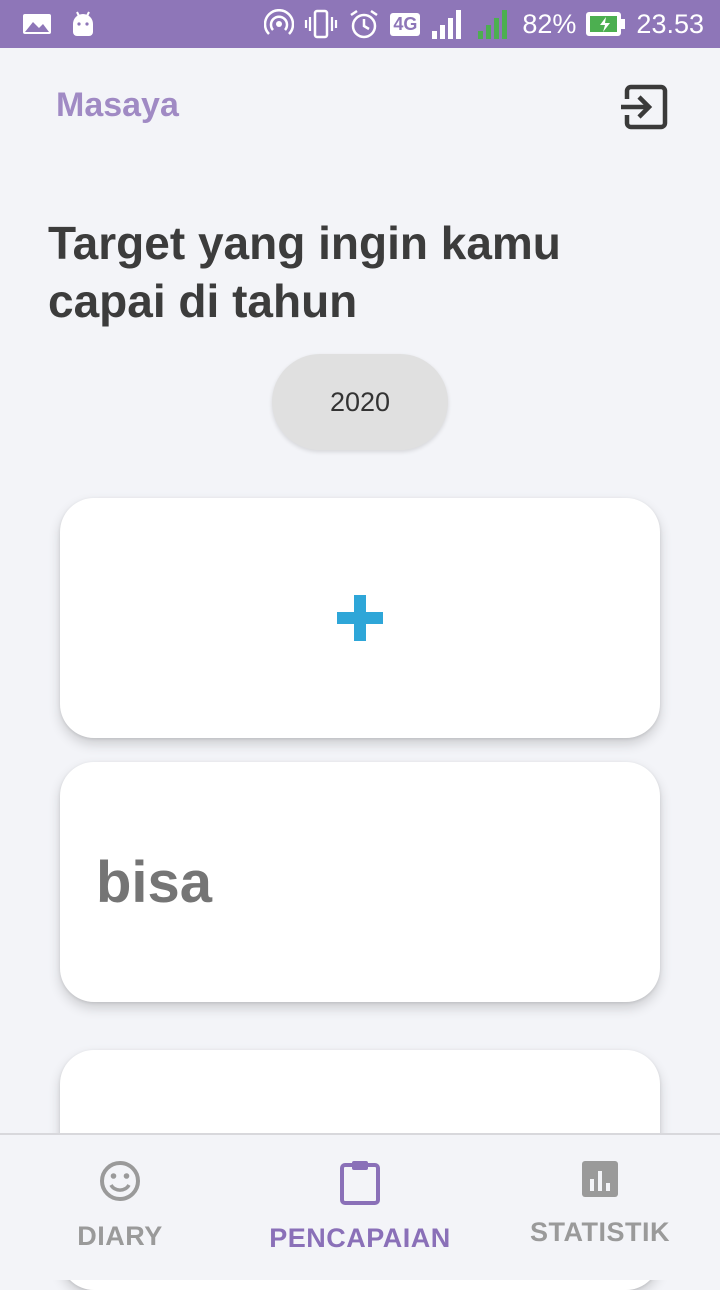 Image resolution: width=720 pixels, height=1290 pixels. Describe the element at coordinates (448, 24) in the screenshot. I see `signal-sim1-icon` at that location.